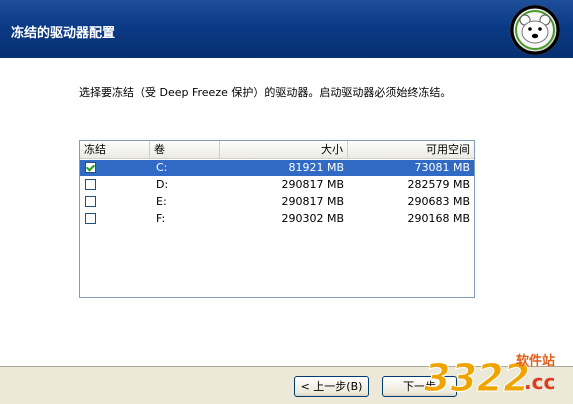 This screenshot has height=404, width=573. Describe the element at coordinates (331, 386) in the screenshot. I see `back-button: < 上一步(B)` at that location.